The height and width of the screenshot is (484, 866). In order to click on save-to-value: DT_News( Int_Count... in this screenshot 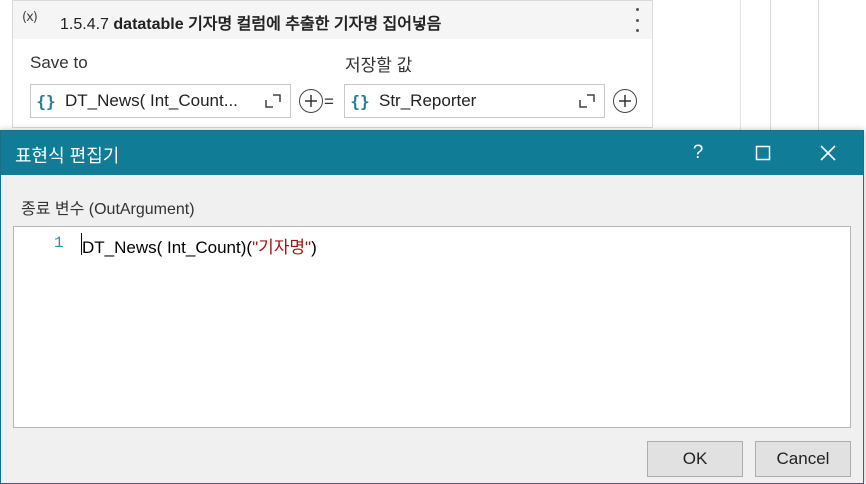, I will do `click(151, 100)`.